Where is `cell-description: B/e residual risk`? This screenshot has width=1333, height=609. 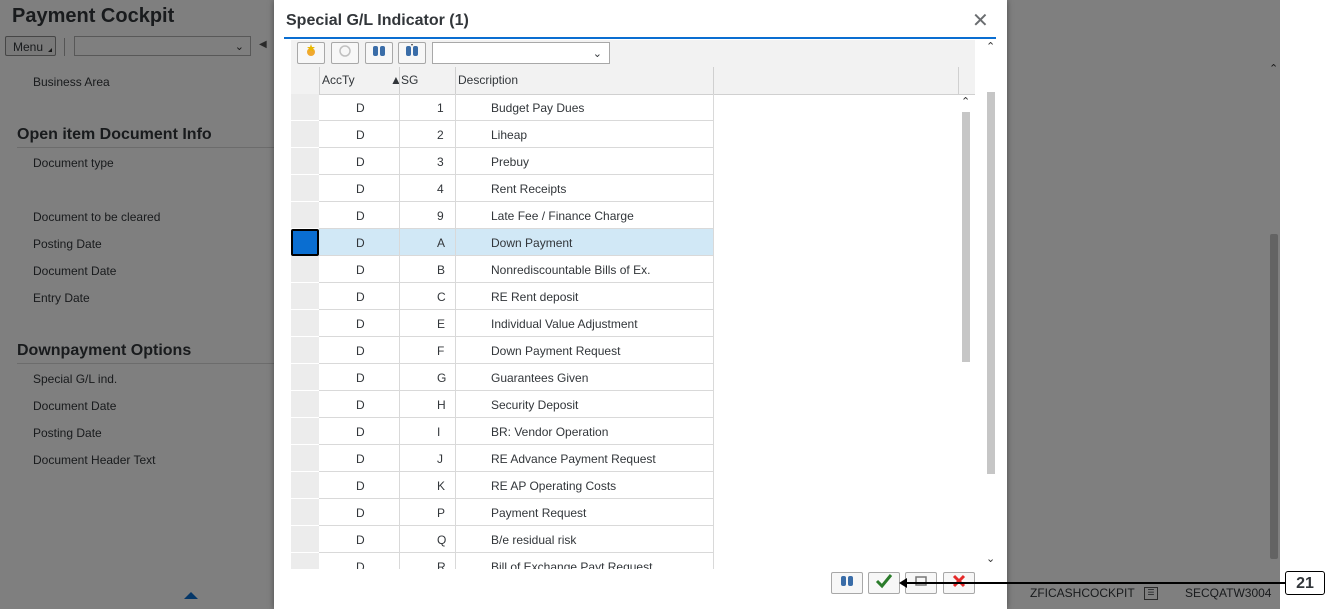
cell-description: B/e residual risk is located at coordinates (534, 540).